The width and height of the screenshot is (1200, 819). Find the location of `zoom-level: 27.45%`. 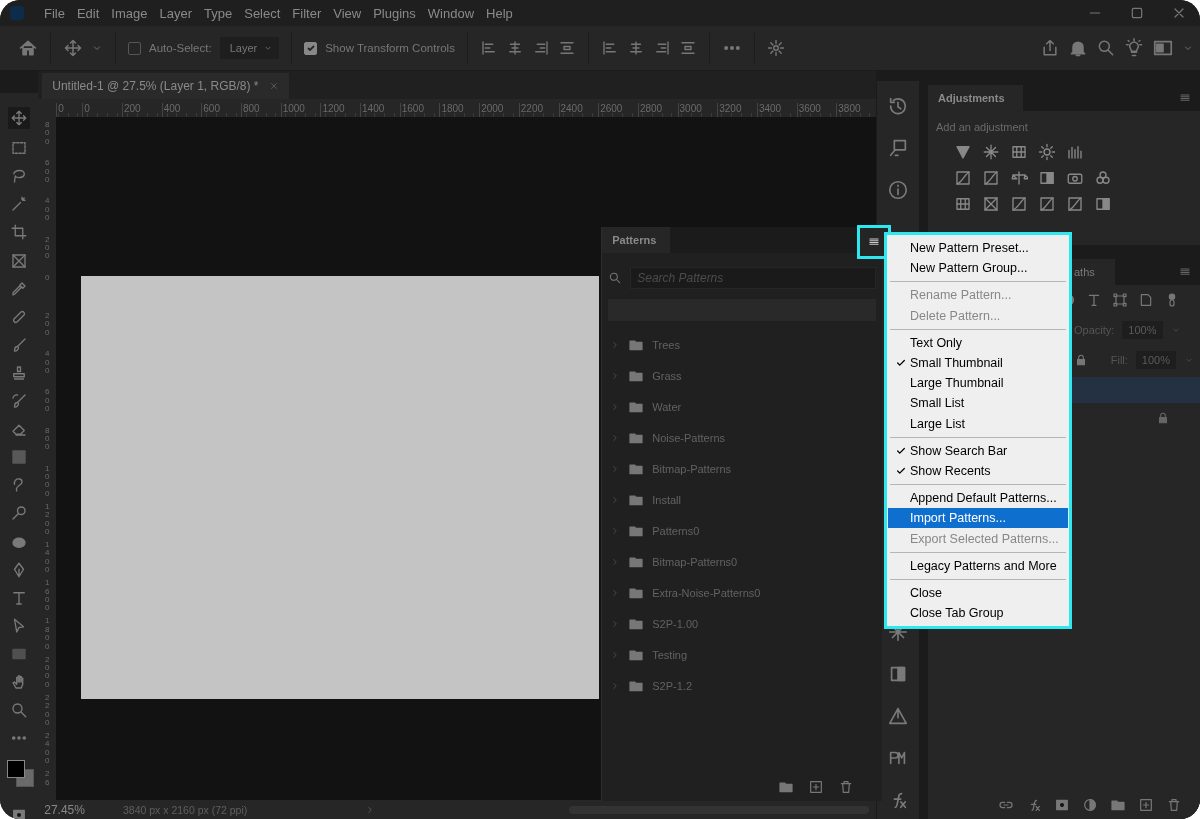

zoom-level: 27.45% is located at coordinates (64, 809).